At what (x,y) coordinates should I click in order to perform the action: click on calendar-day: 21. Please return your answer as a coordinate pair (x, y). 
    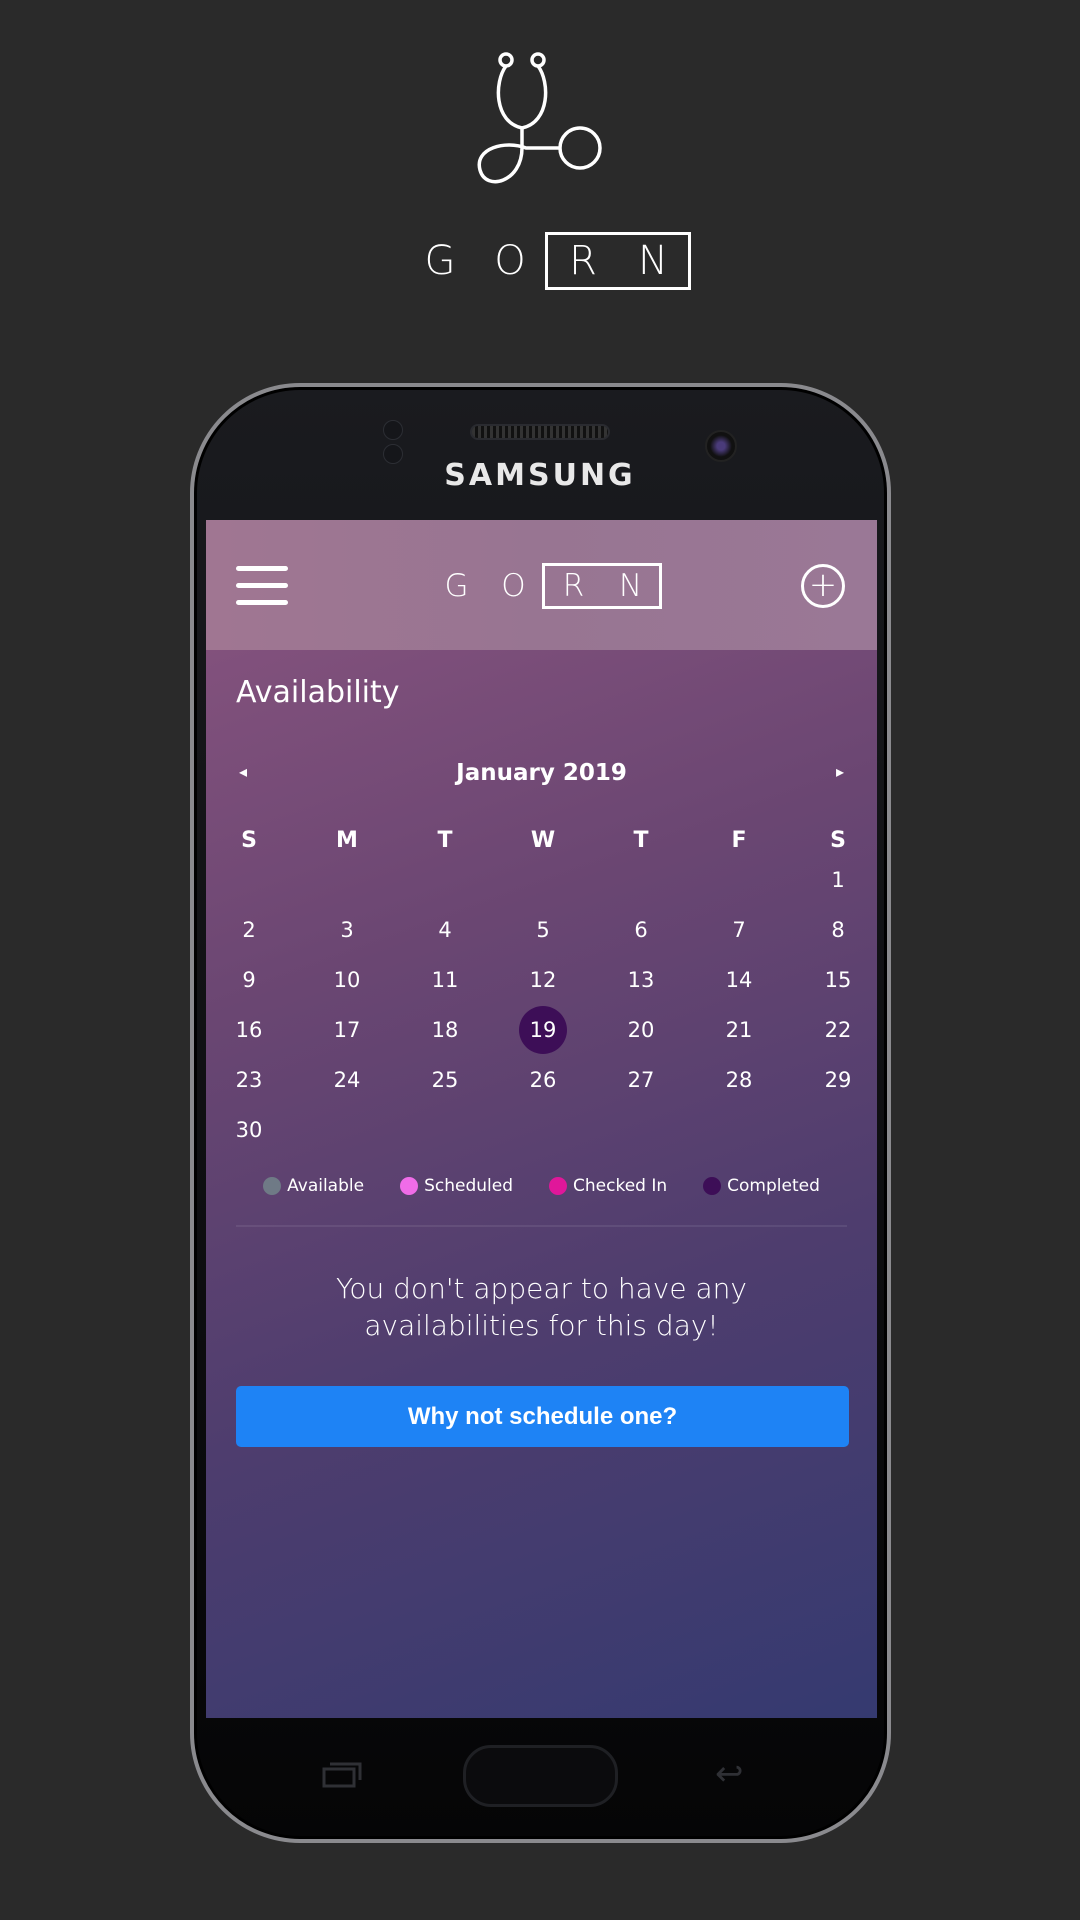
    Looking at the image, I should click on (739, 1030).